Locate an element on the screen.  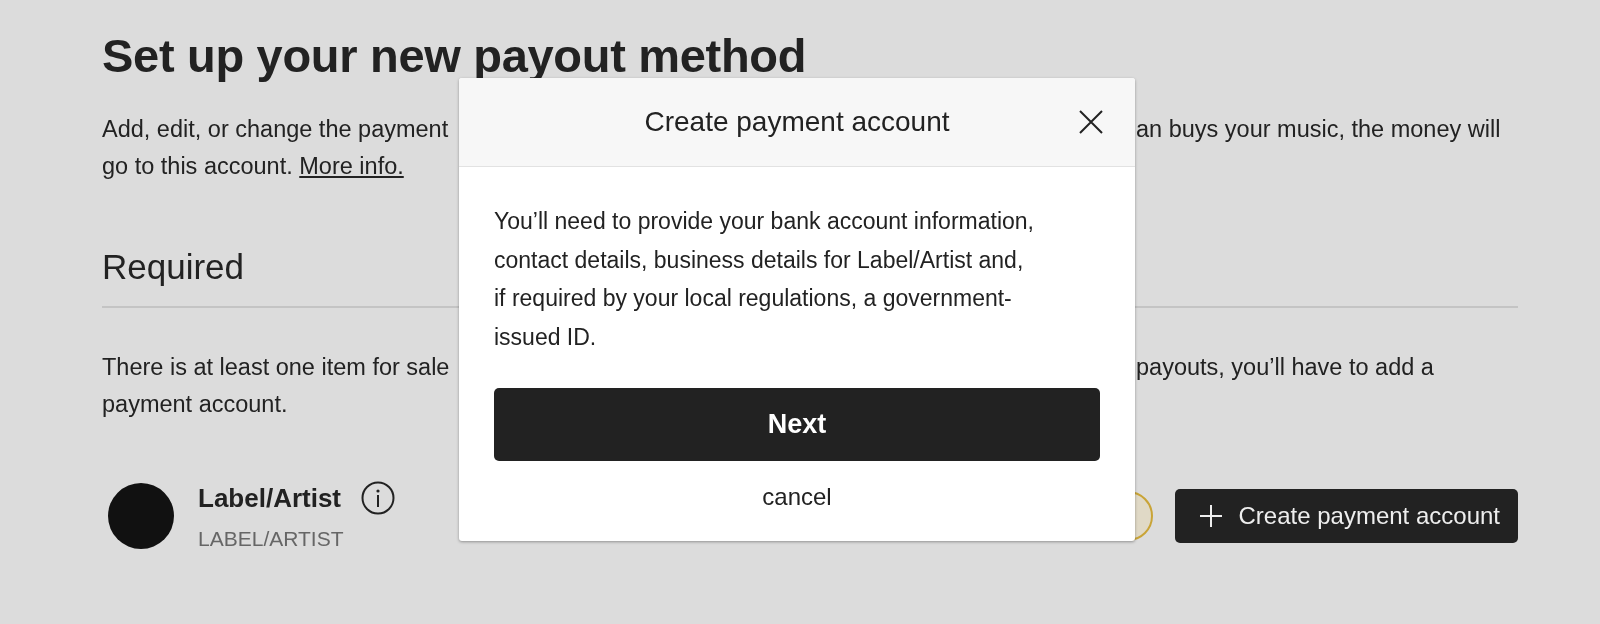
notice-text: There is at least one item for sale is located at coordinates (276, 367).